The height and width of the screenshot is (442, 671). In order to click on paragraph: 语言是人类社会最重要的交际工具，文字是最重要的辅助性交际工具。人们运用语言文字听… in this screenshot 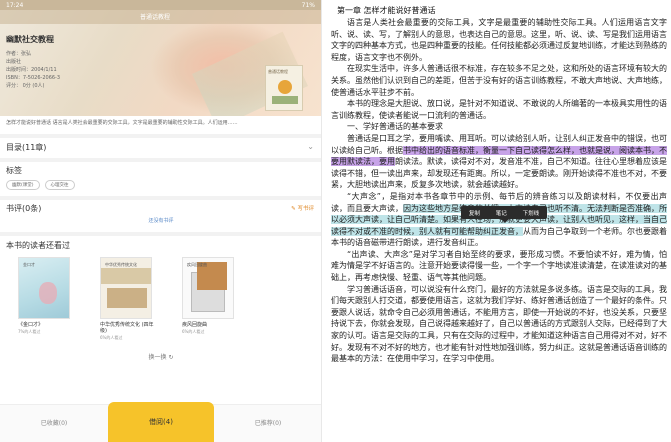, I will do `click(499, 40)`.